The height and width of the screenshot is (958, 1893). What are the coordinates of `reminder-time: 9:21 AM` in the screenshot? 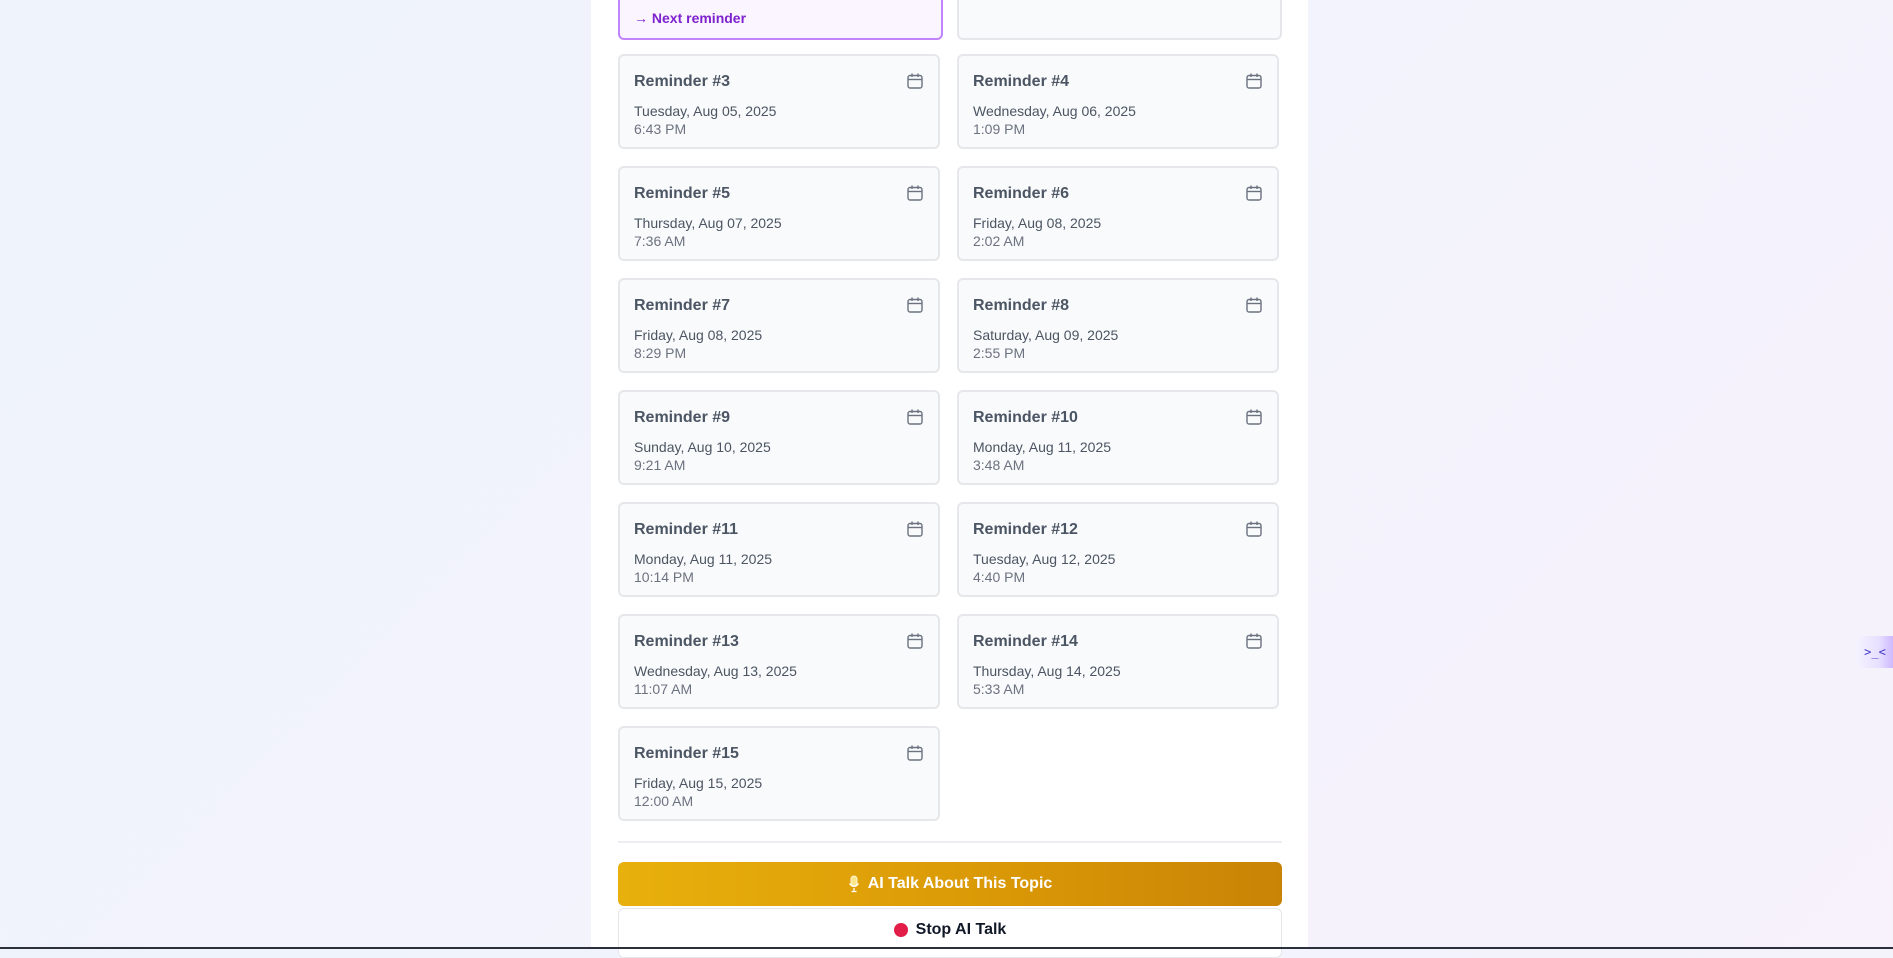 It's located at (660, 465).